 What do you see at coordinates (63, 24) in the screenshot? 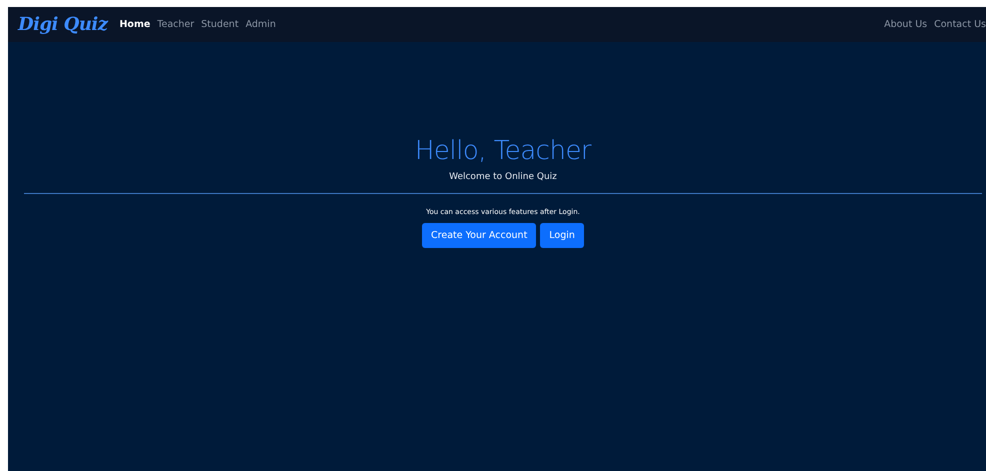
I see `brand-logo: Digi Quiz` at bounding box center [63, 24].